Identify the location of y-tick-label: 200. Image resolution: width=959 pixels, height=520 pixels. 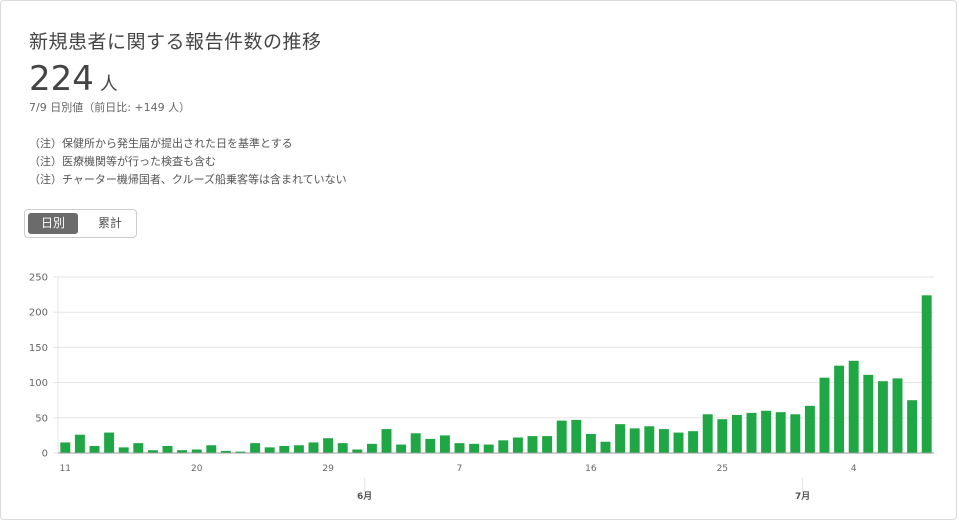
(38, 313).